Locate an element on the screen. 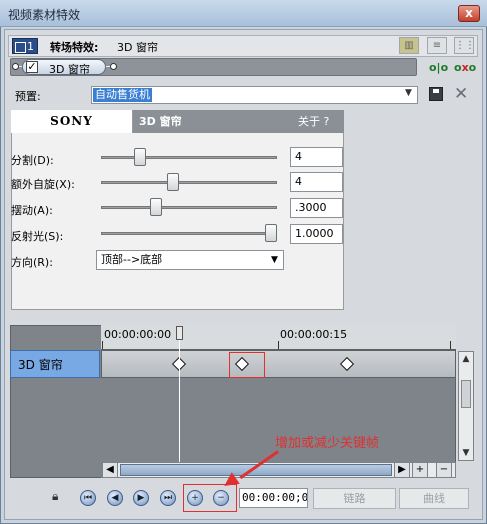  vertical-scroll-thumb is located at coordinates (466, 394).